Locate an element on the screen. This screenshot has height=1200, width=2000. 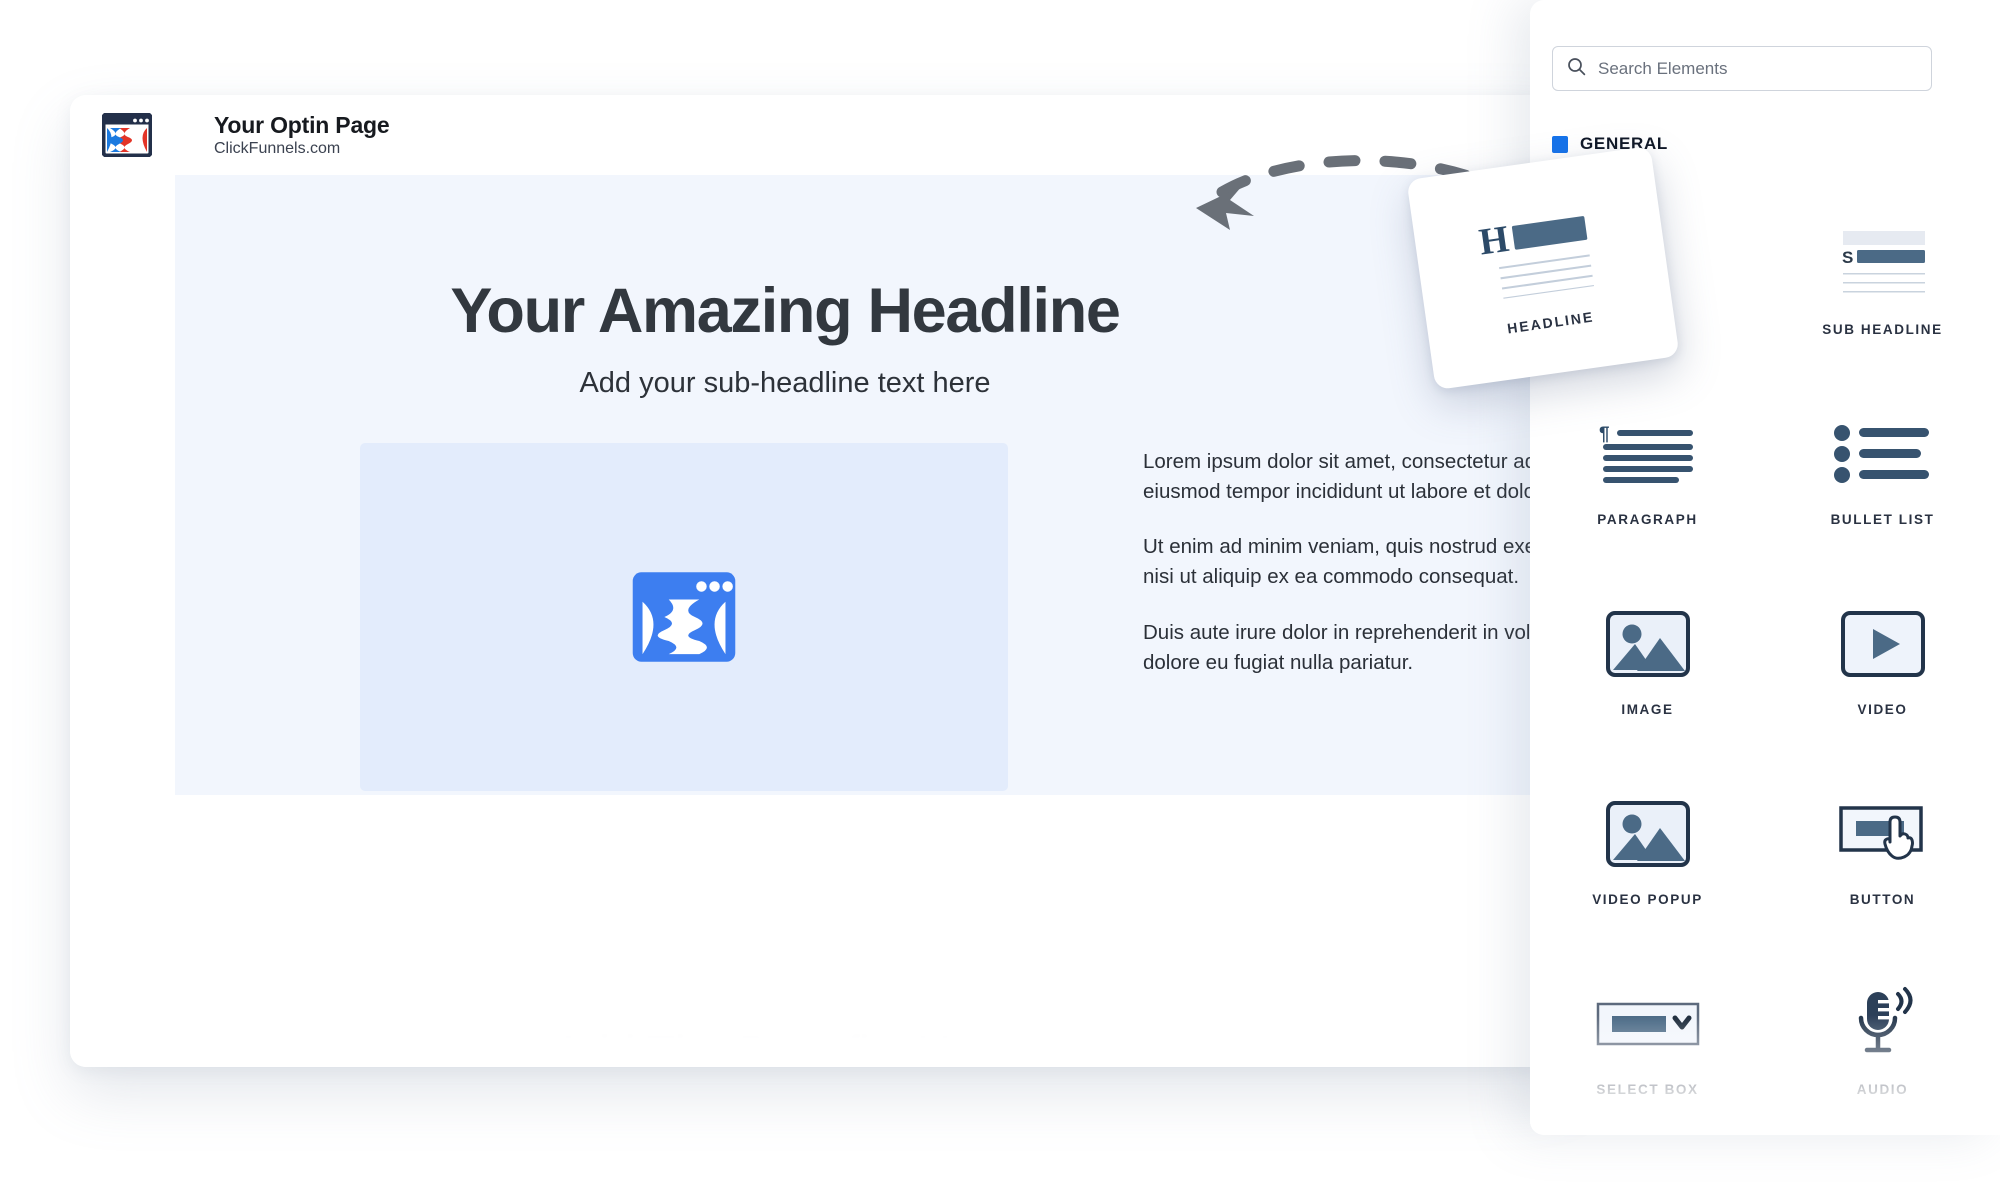
element-tile-bullet-list: BULLET LIST is located at coordinates (1882, 463).